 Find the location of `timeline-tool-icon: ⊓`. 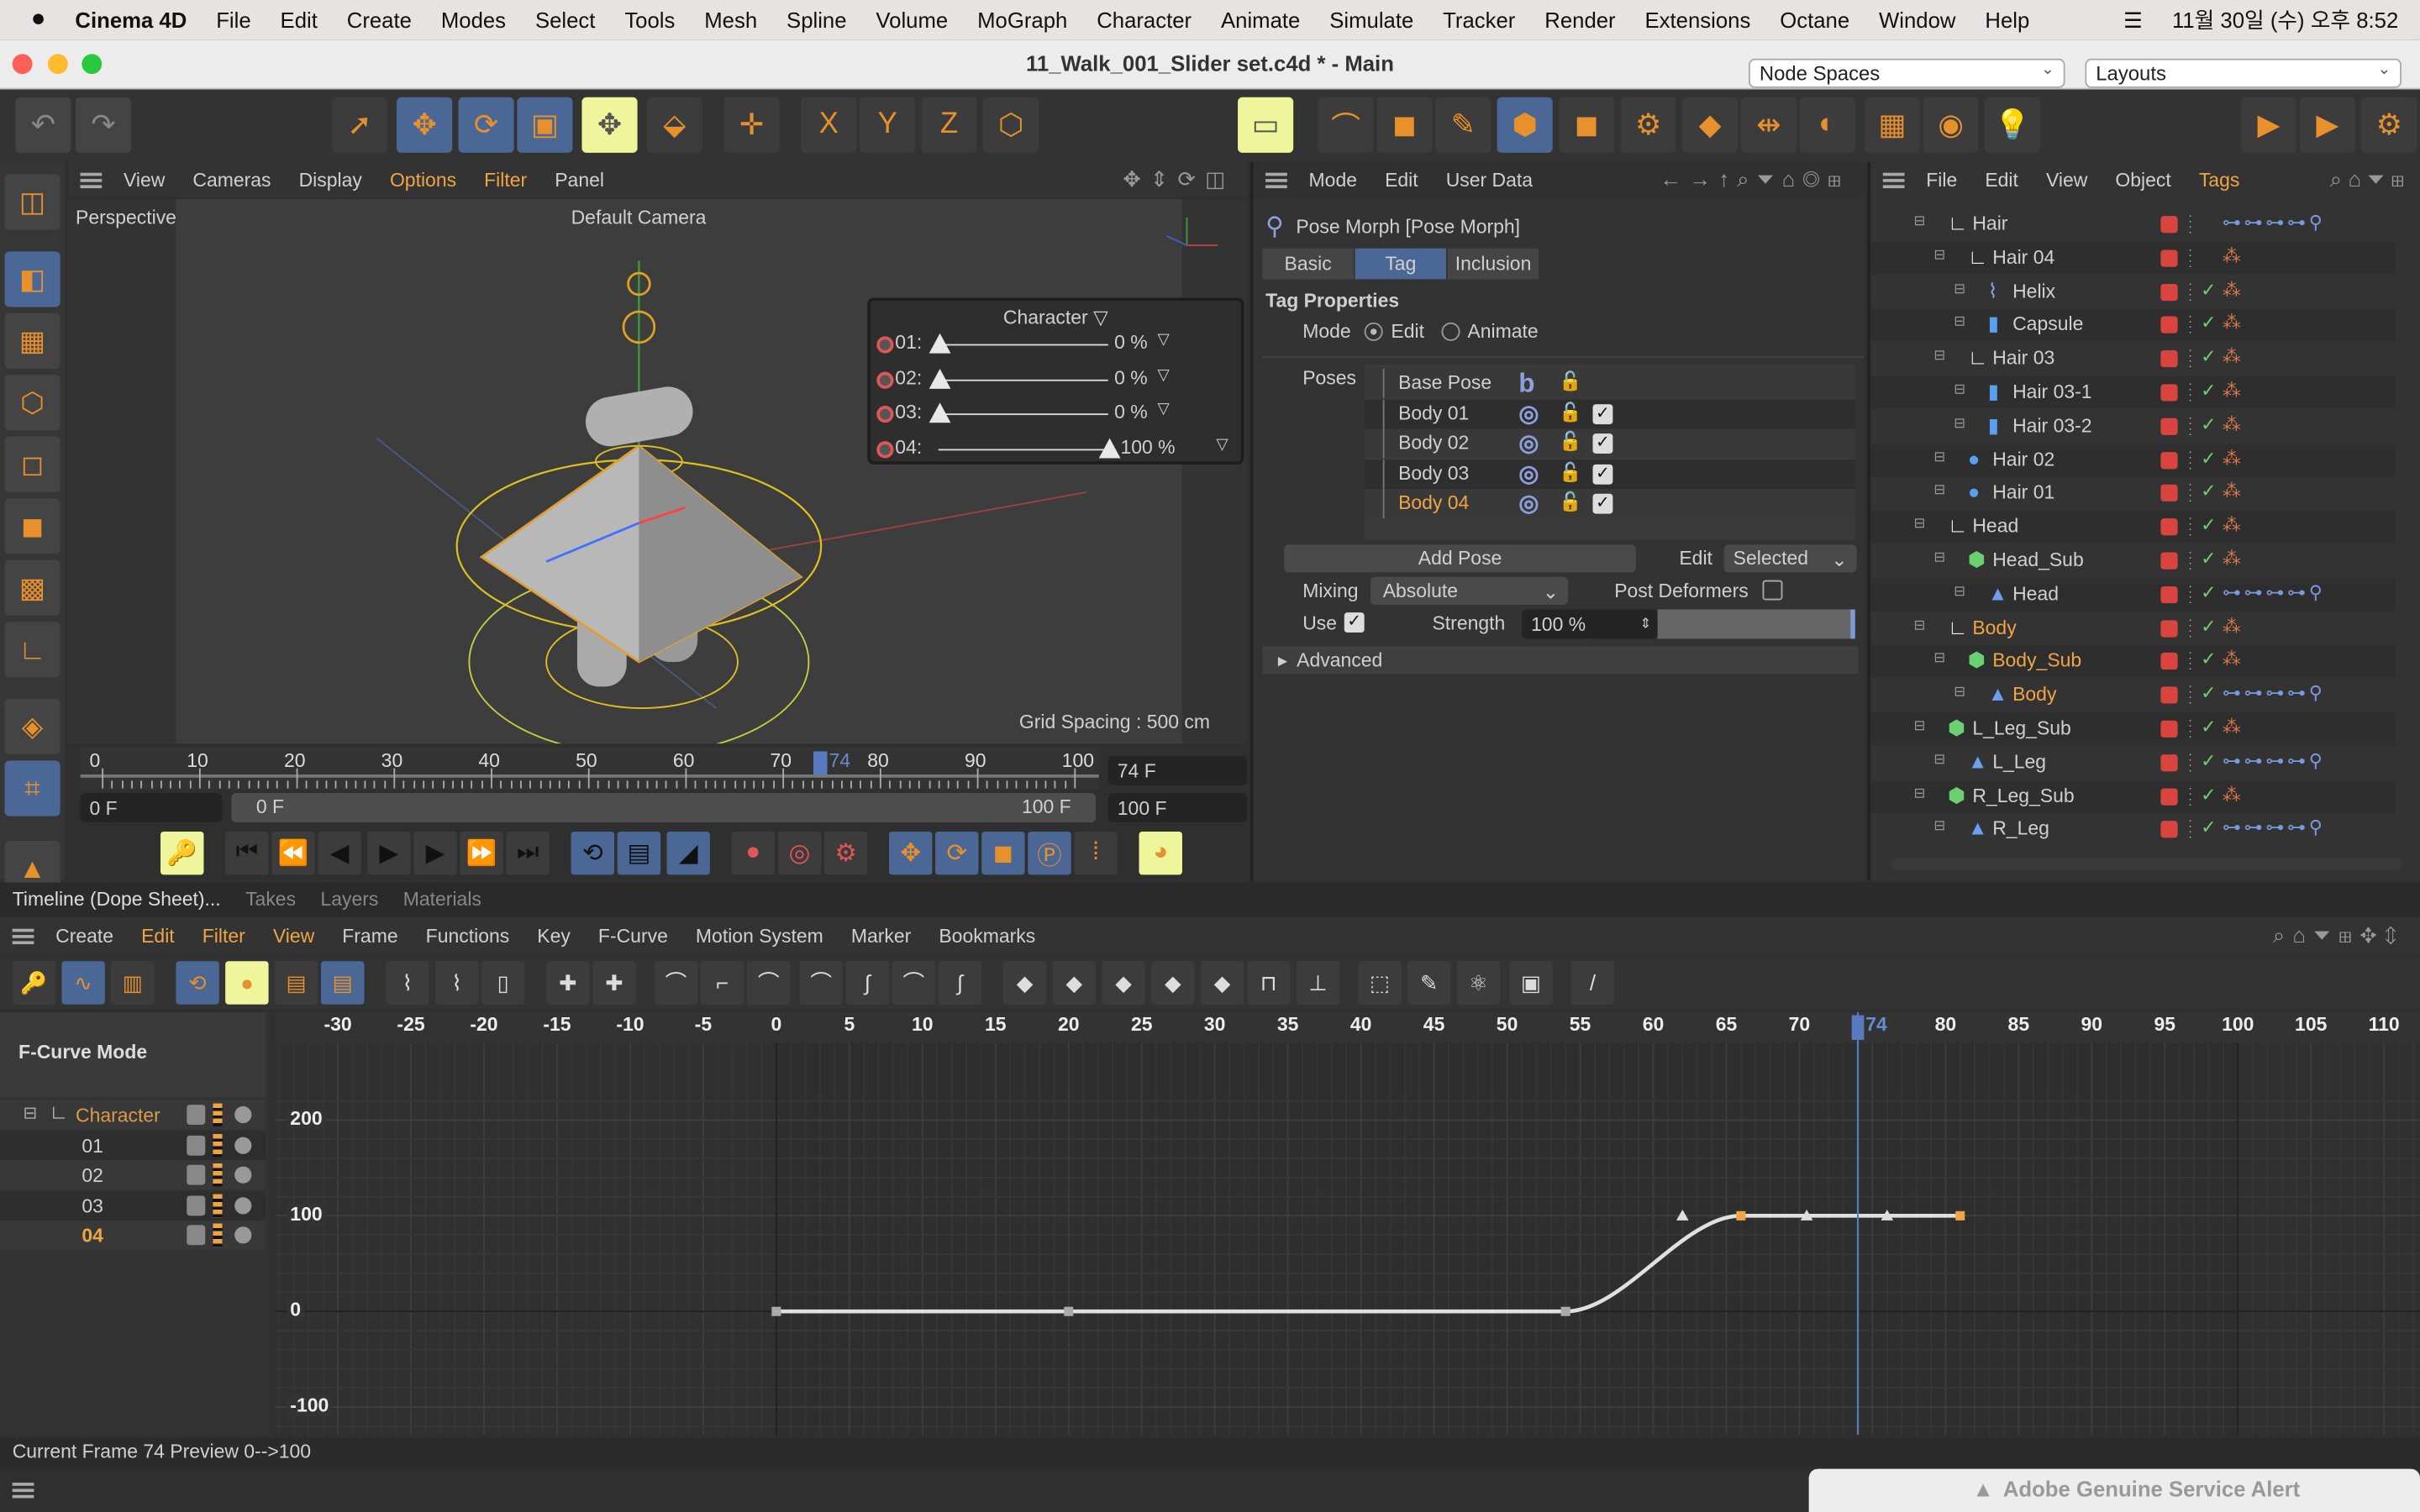

timeline-tool-icon: ⊓ is located at coordinates (1269, 983).